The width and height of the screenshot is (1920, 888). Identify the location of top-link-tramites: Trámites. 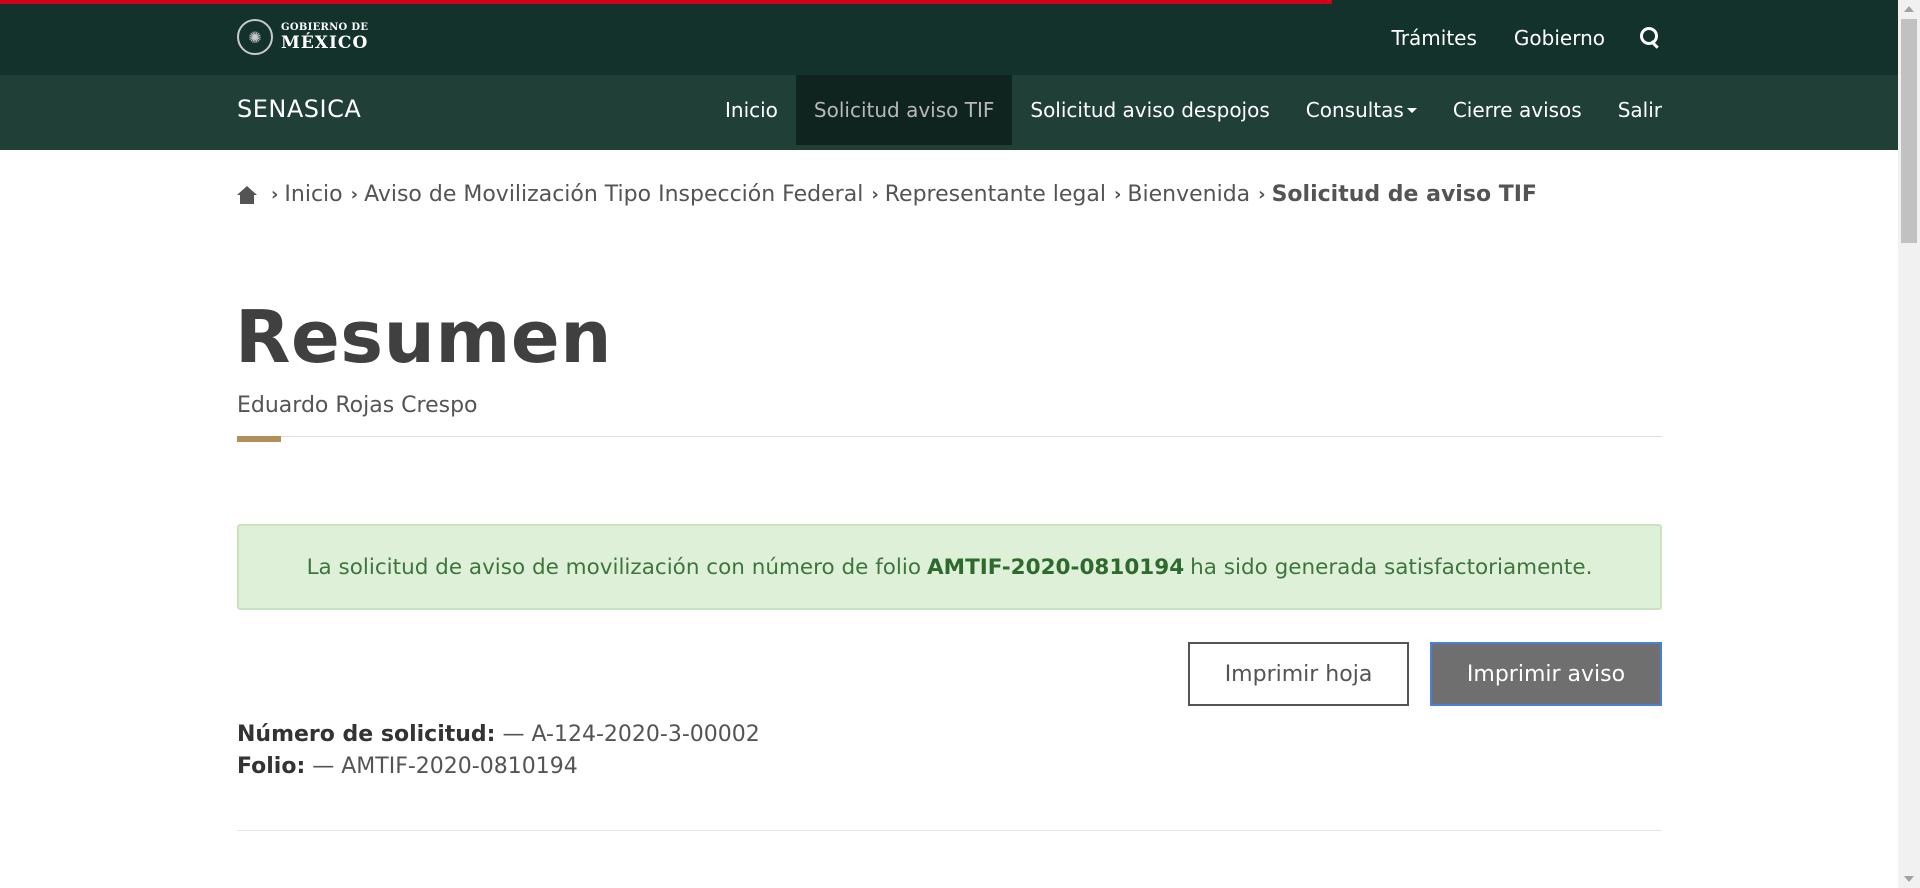
(1434, 38).